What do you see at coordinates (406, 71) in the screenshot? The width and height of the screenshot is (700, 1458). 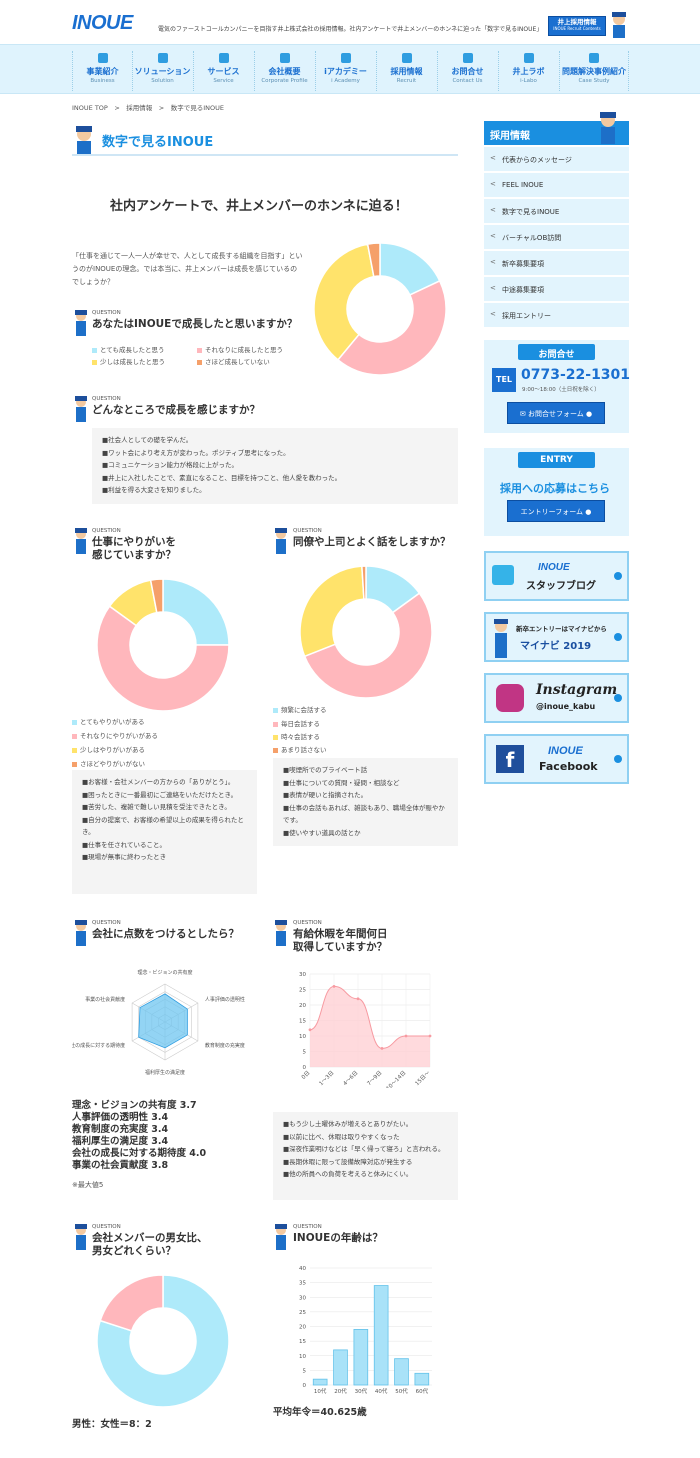 I see `nav-recruit: 採用情報 Recruit` at bounding box center [406, 71].